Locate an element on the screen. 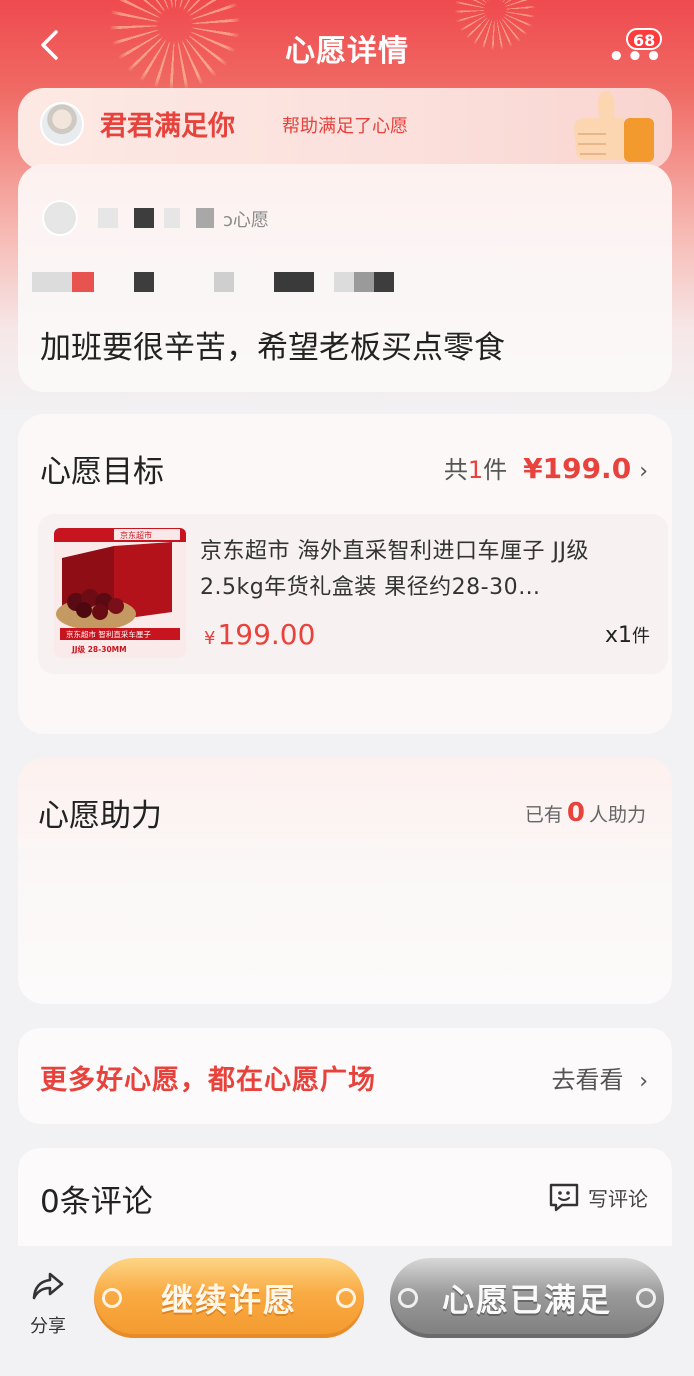 The image size is (694, 1376). wish-owner-suffix: ɔ心愿 is located at coordinates (246, 220).